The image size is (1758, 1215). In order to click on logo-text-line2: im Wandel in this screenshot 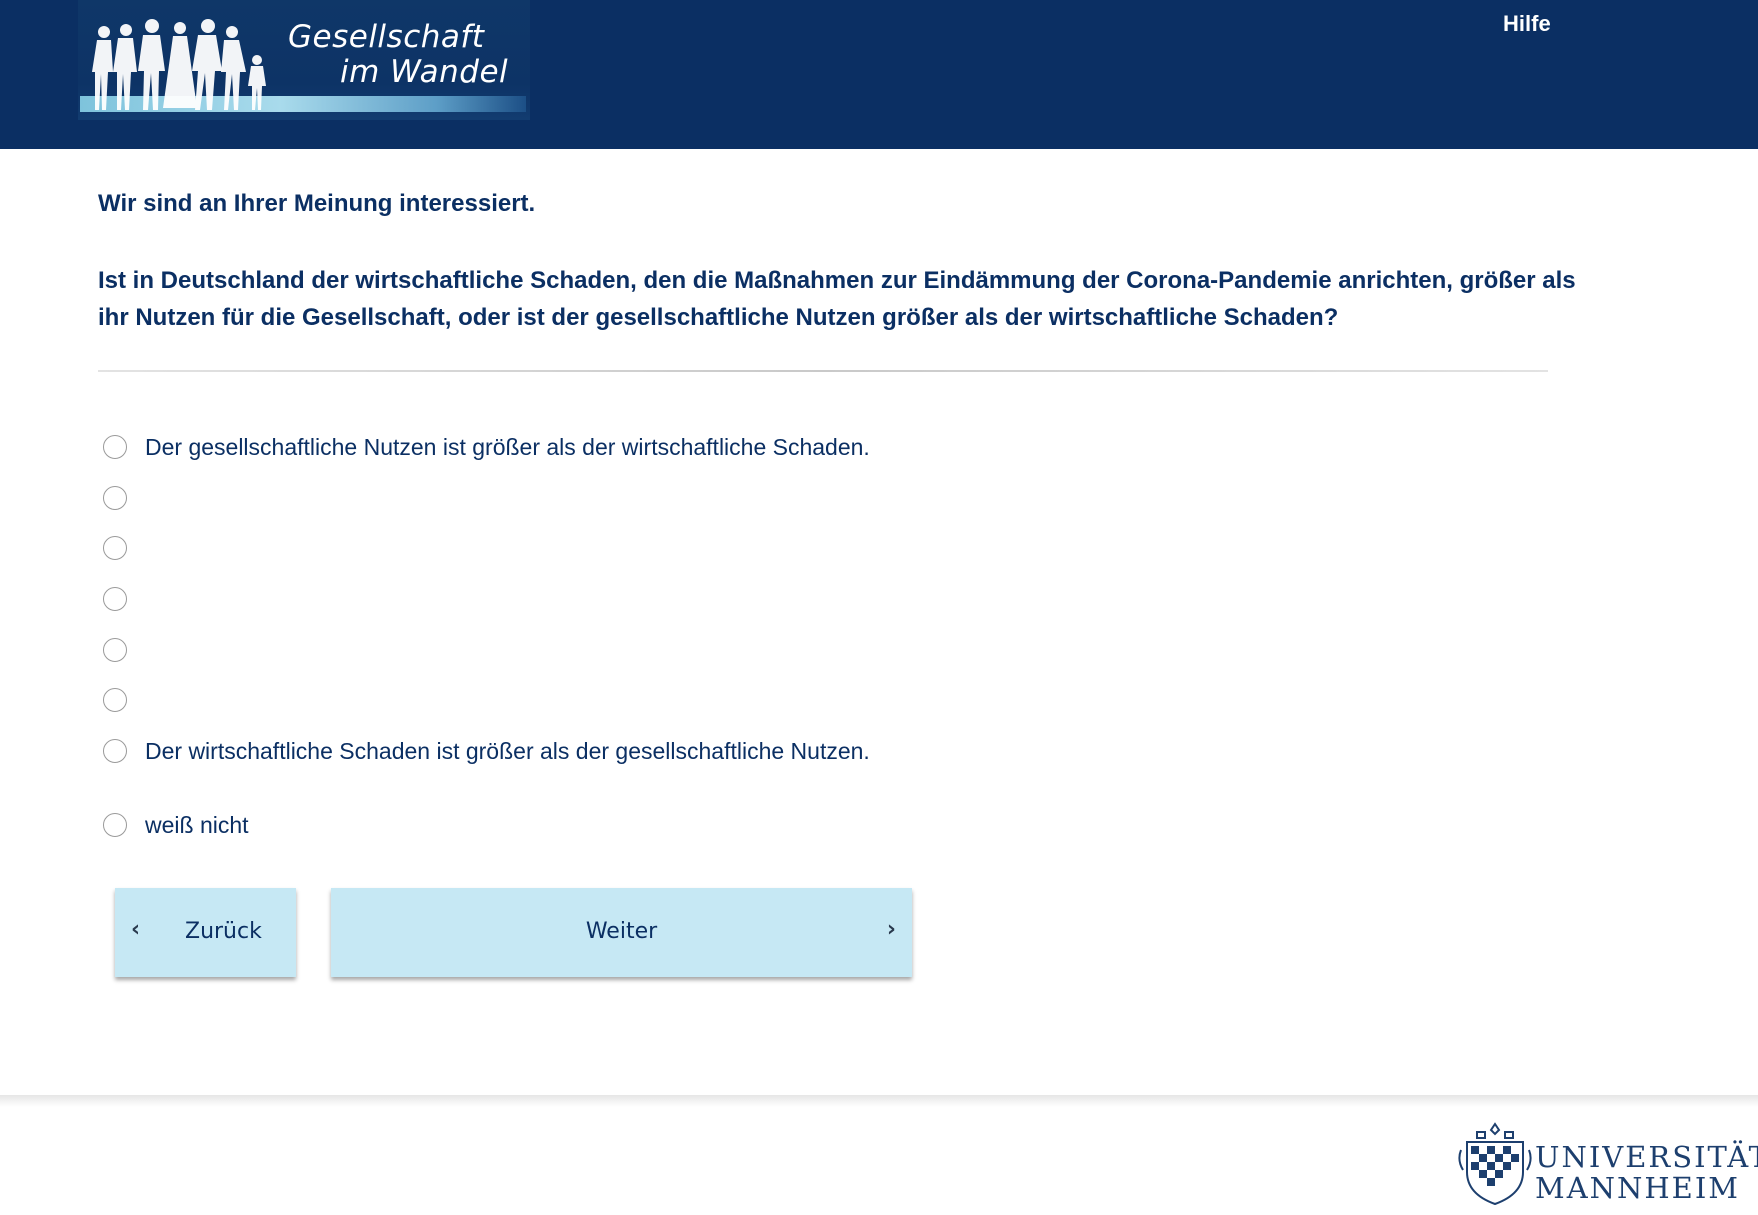, I will do `click(424, 72)`.